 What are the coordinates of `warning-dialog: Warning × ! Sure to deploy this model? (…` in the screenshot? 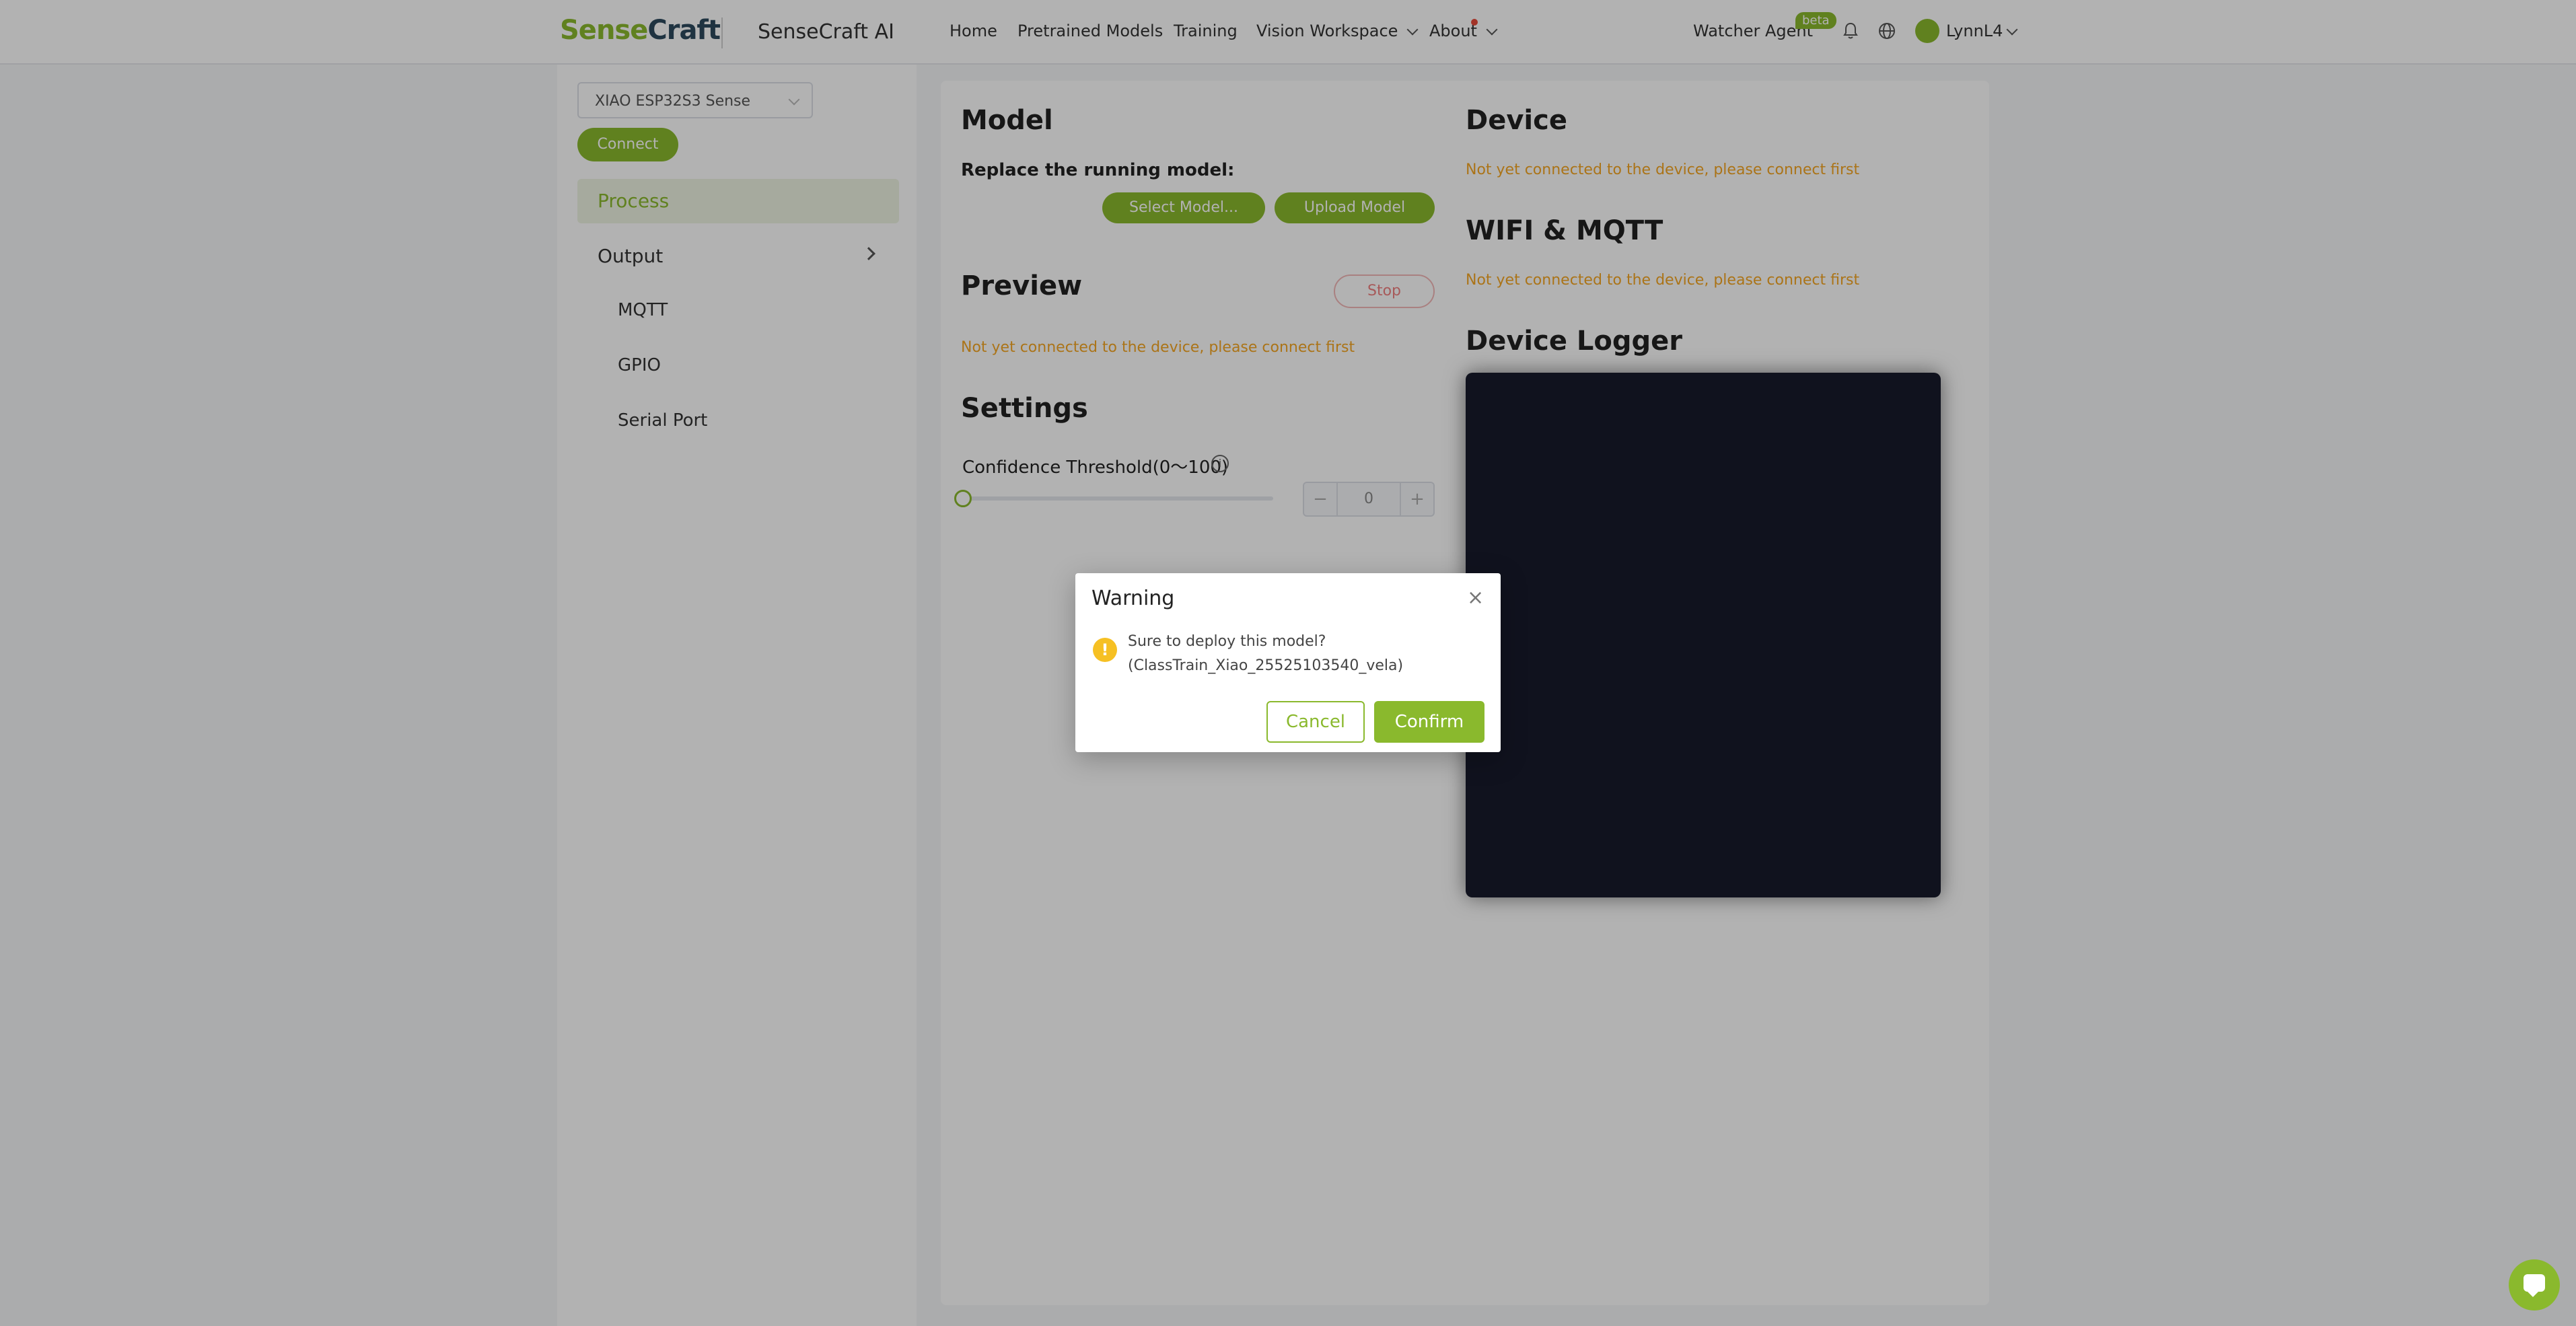 It's located at (1288, 662).